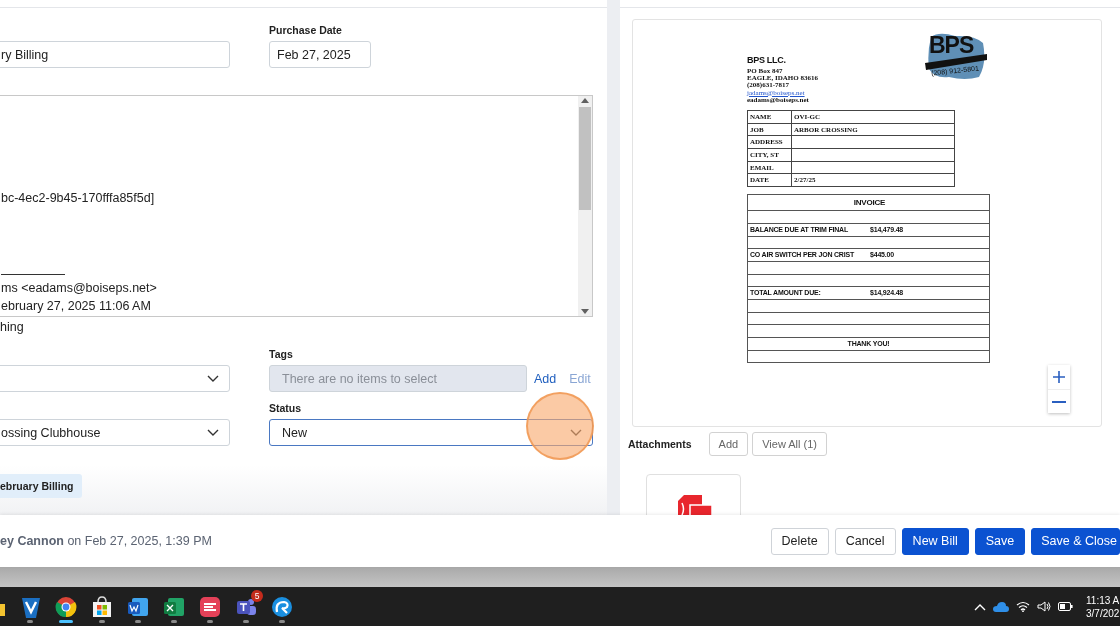  Describe the element at coordinates (951, 45) in the screenshot. I see `logo-text: BPS` at that location.